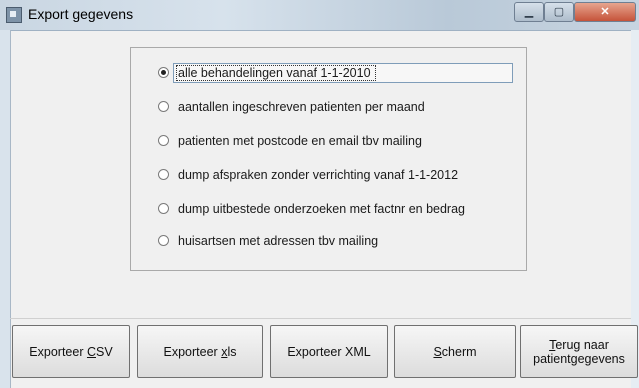 The width and height of the screenshot is (639, 388). I want to click on minimize-button: ▁, so click(529, 12).